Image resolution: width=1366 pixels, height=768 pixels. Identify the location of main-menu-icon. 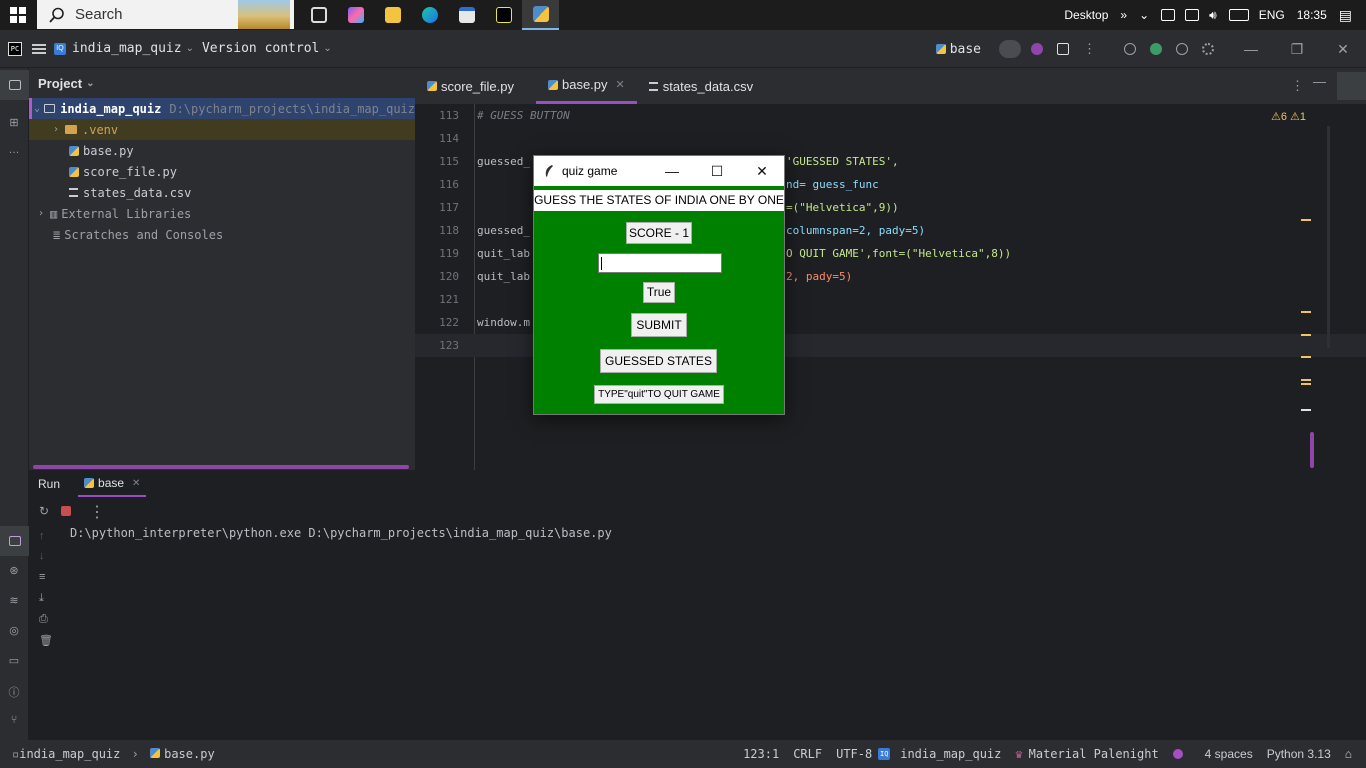
(39, 48).